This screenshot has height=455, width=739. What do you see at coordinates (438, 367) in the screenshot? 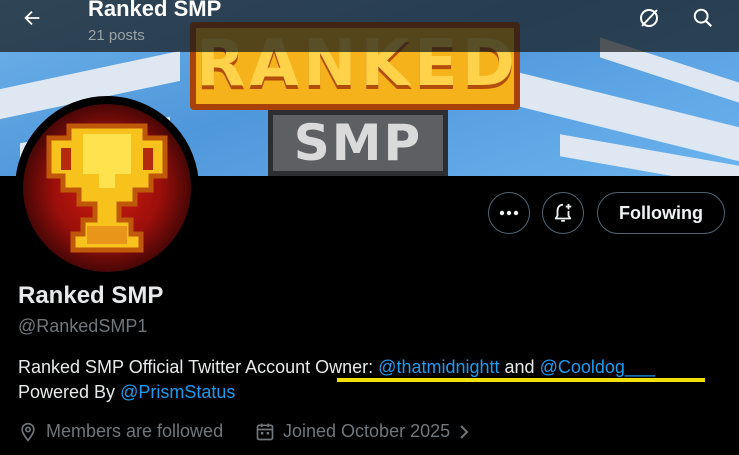
I see `mention-link-thatmidnightt: @thatmidnightt` at bounding box center [438, 367].